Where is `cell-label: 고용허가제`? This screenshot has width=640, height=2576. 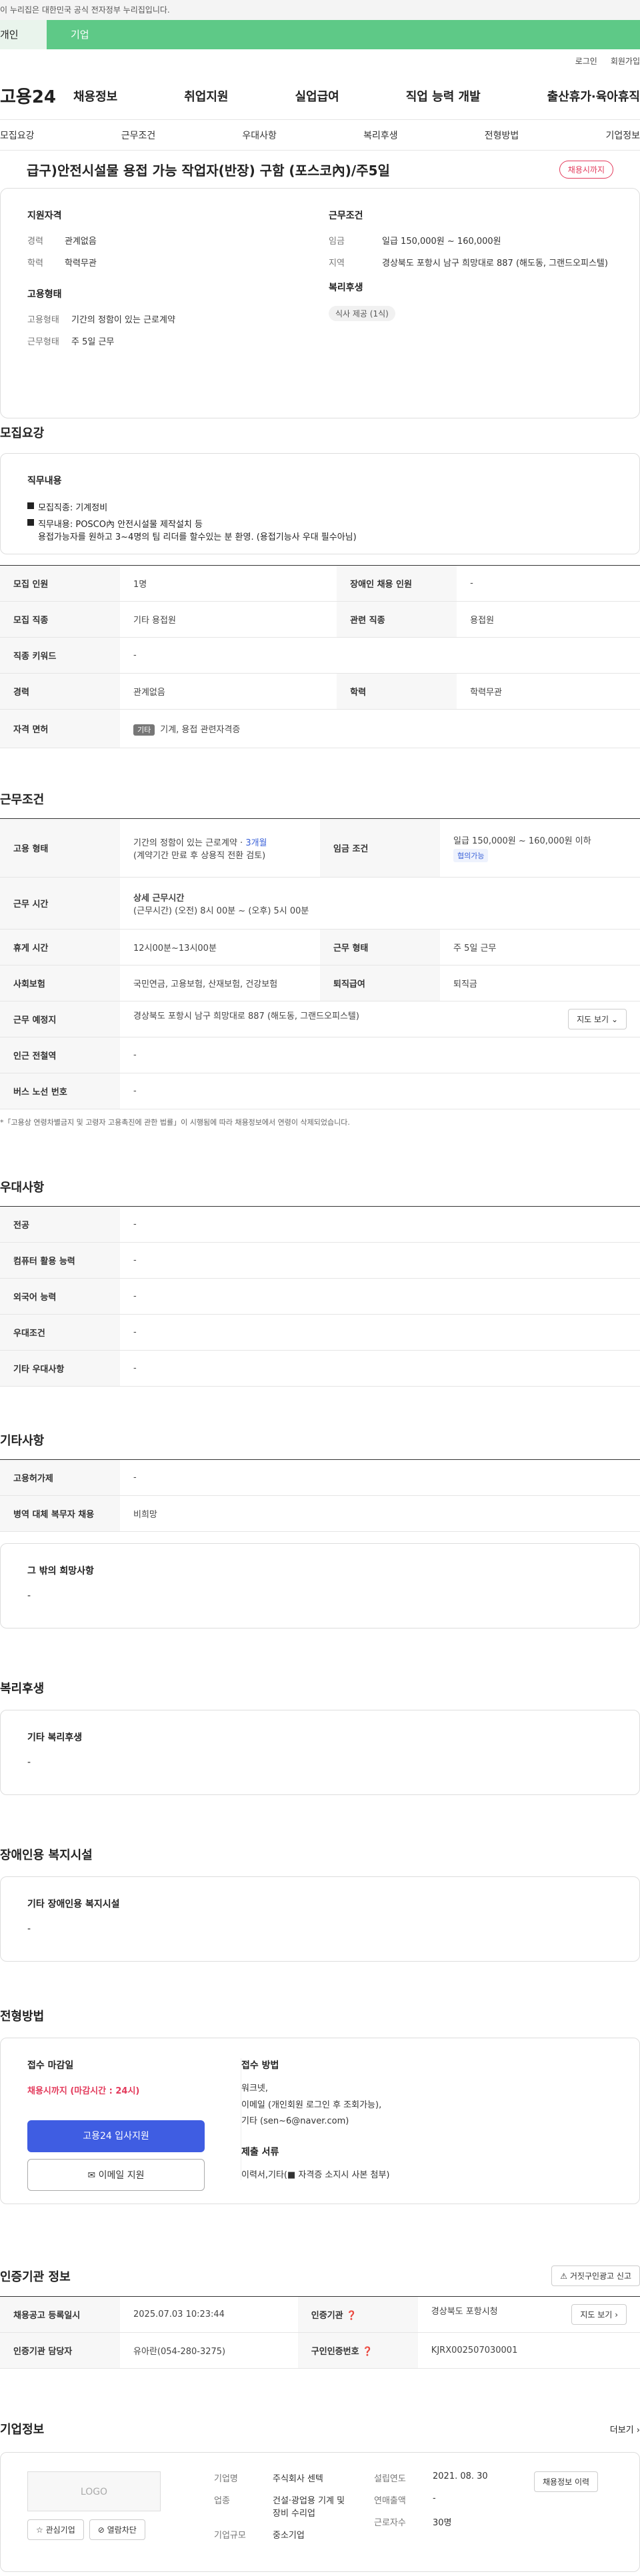
cell-label: 고용허가제 is located at coordinates (60, 1478).